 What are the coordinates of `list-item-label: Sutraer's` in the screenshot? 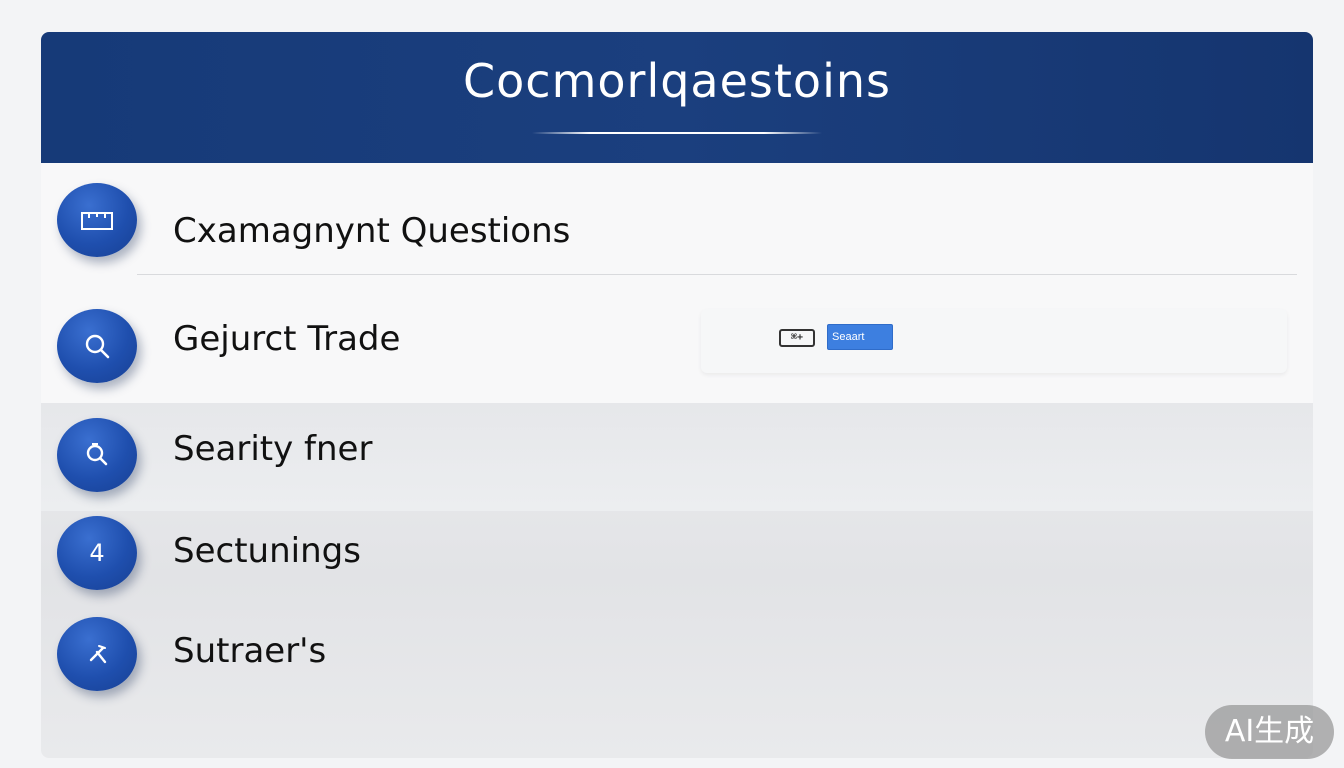 It's located at (250, 651).